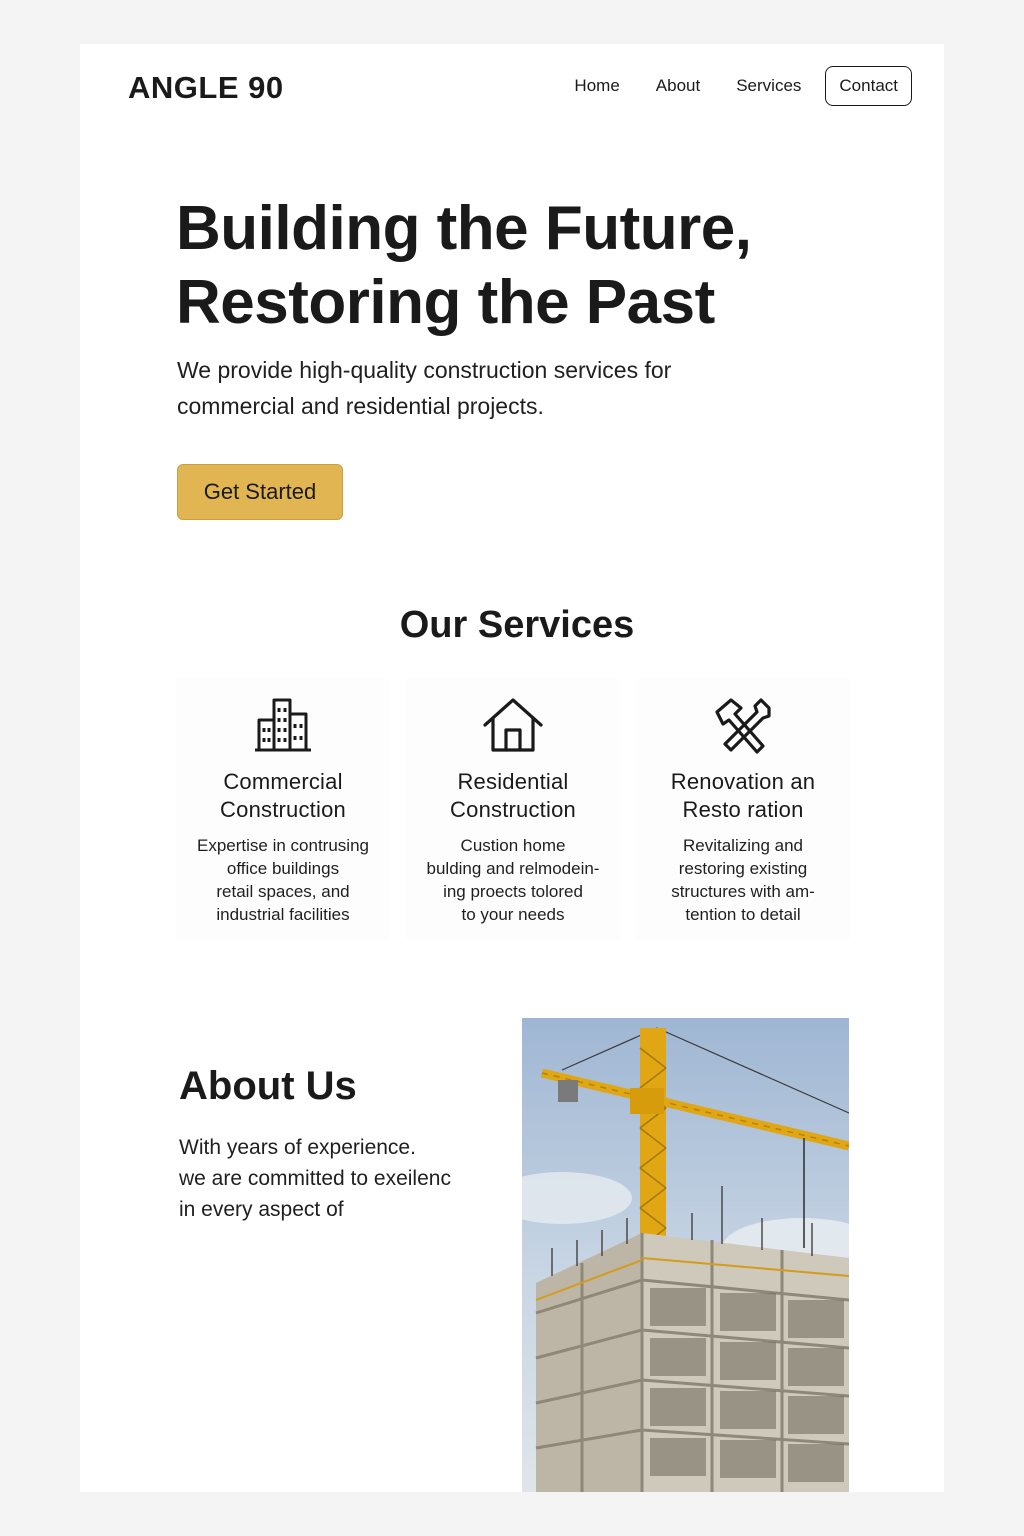 Image resolution: width=1024 pixels, height=1536 pixels. Describe the element at coordinates (513, 796) in the screenshot. I see `service-title: Residential Construction` at that location.